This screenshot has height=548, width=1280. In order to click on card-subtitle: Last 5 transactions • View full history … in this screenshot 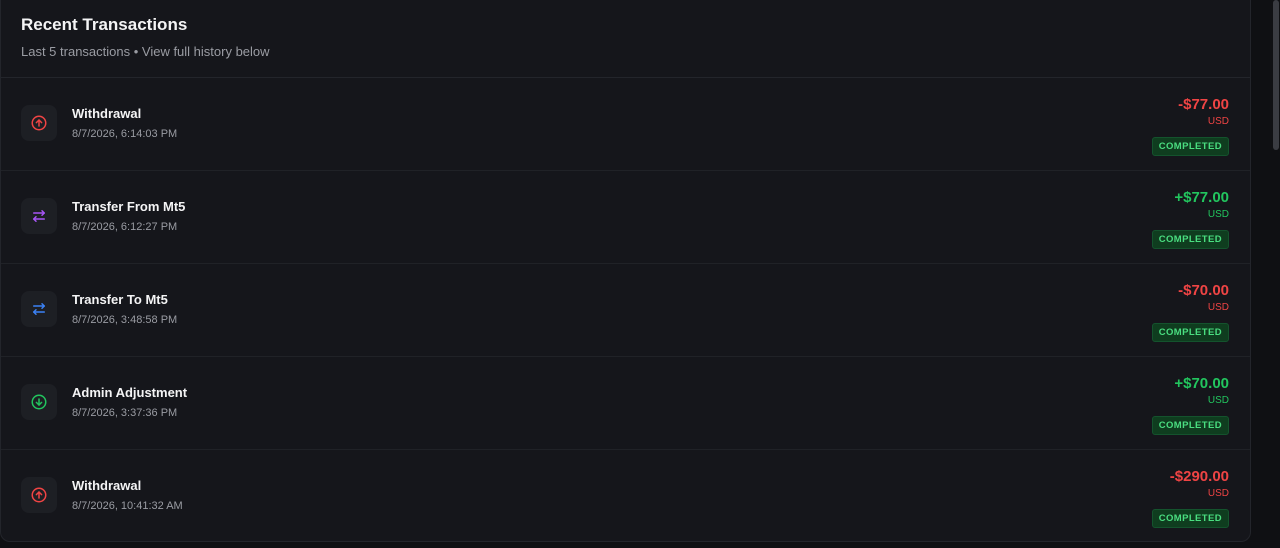, I will do `click(145, 51)`.